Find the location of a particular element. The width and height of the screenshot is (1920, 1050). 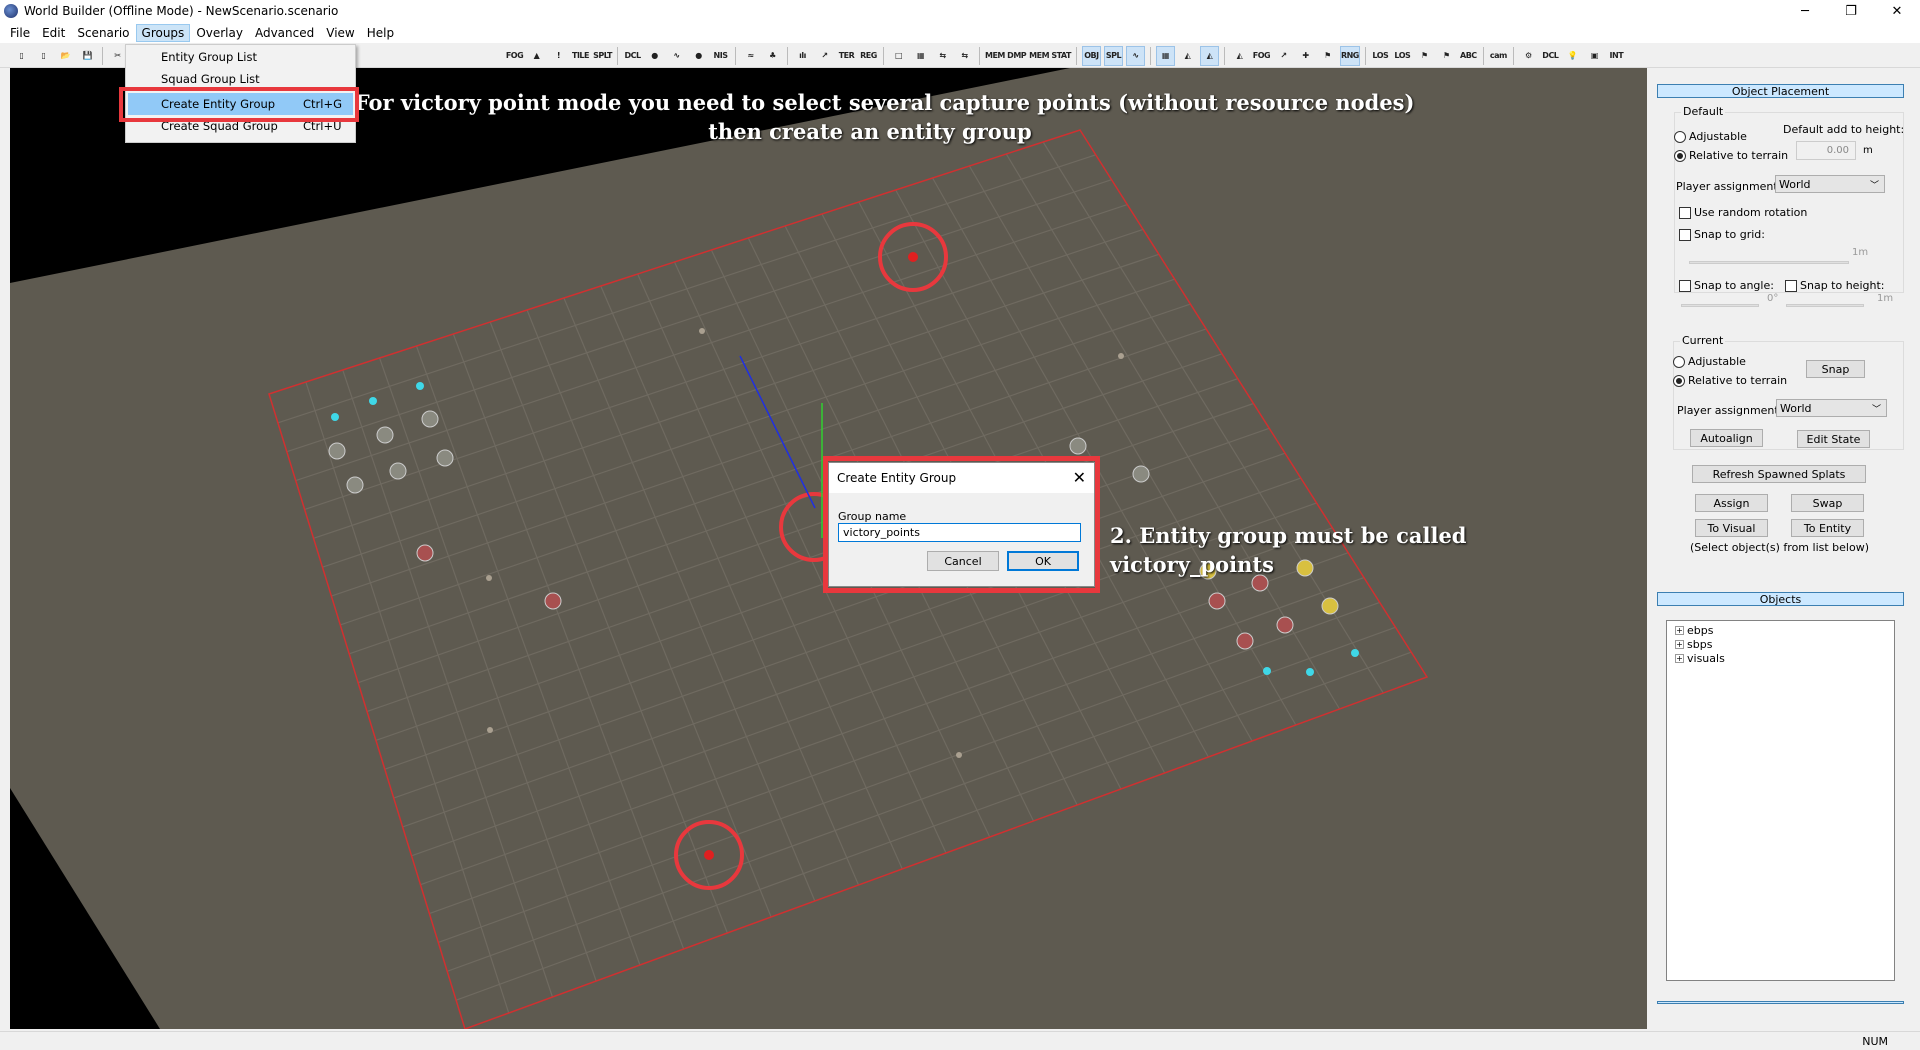

current-player-select: World ﹀ is located at coordinates (1831, 408).